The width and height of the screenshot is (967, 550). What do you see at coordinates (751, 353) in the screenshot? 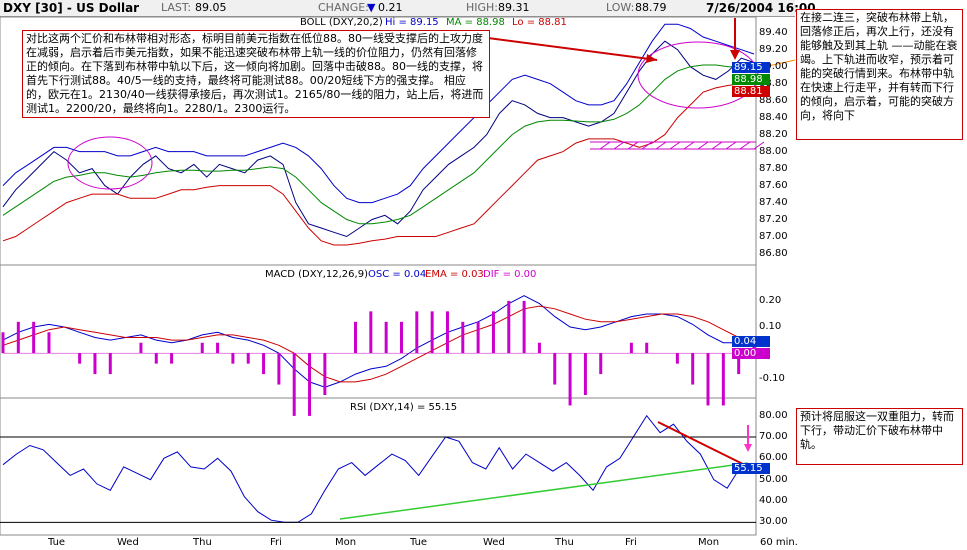
I see `macd-tag-dif: 0.00` at bounding box center [751, 353].